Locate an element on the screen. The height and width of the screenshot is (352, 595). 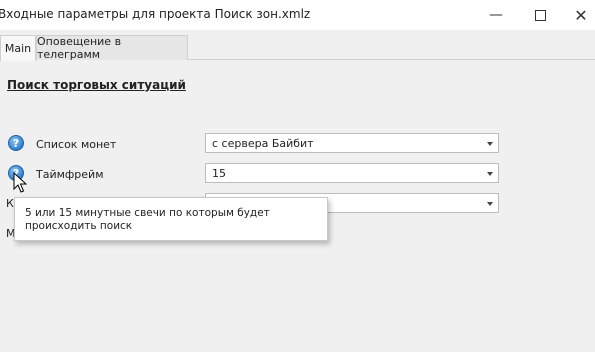
maximize-icon is located at coordinates (540, 15).